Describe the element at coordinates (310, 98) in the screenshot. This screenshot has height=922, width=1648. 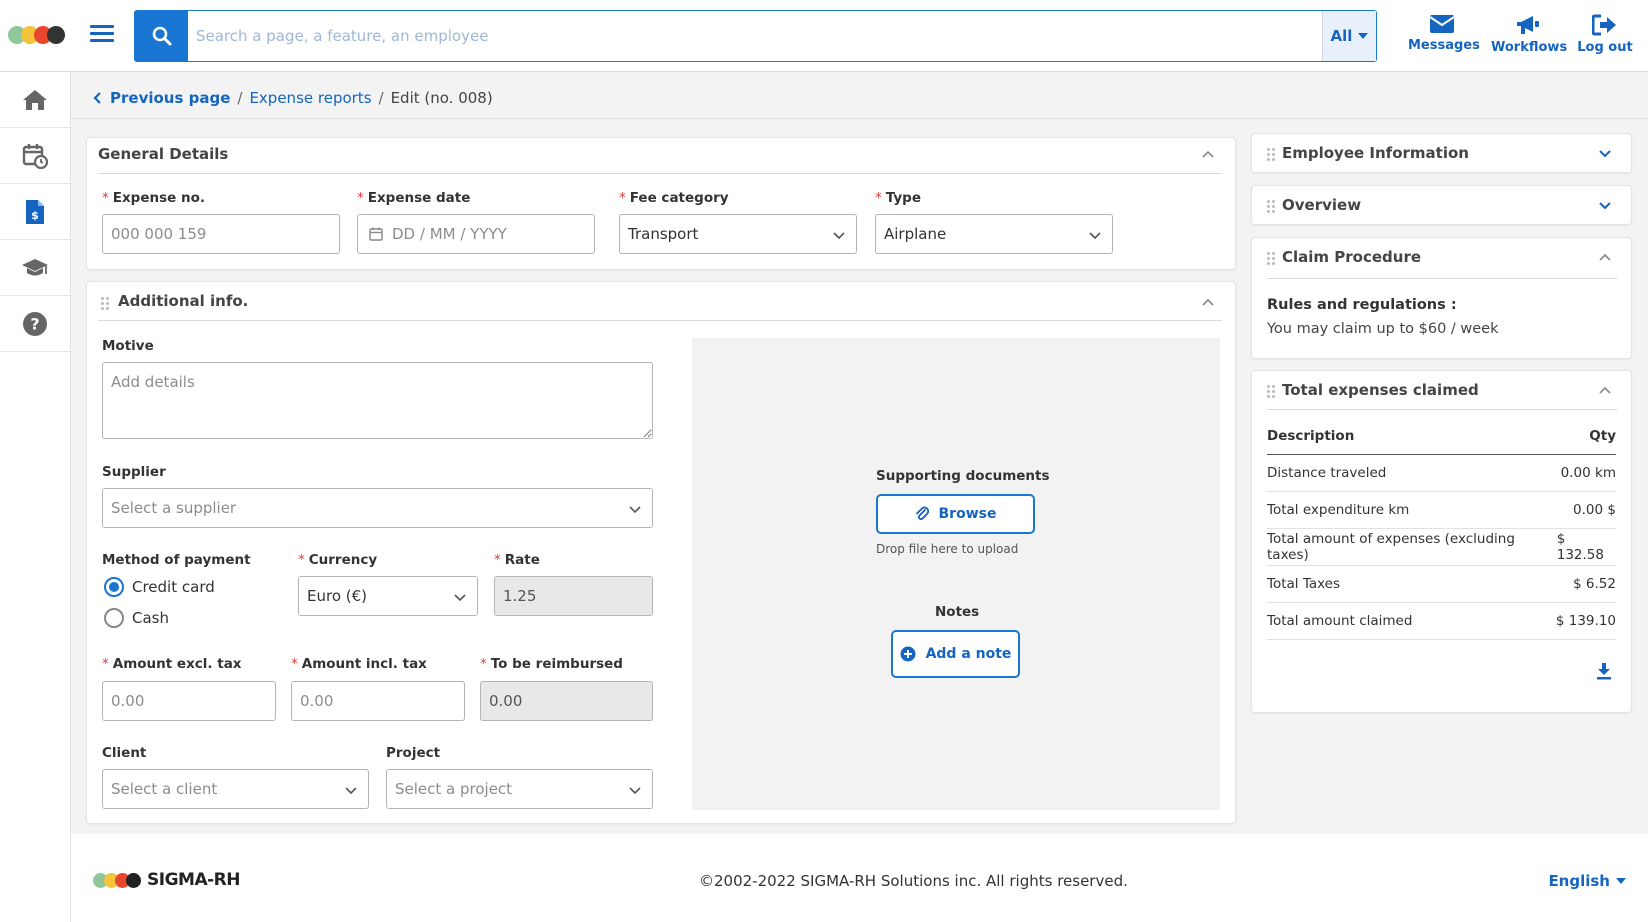
I see `breadcrumb-expense-reports: Expense reports` at that location.